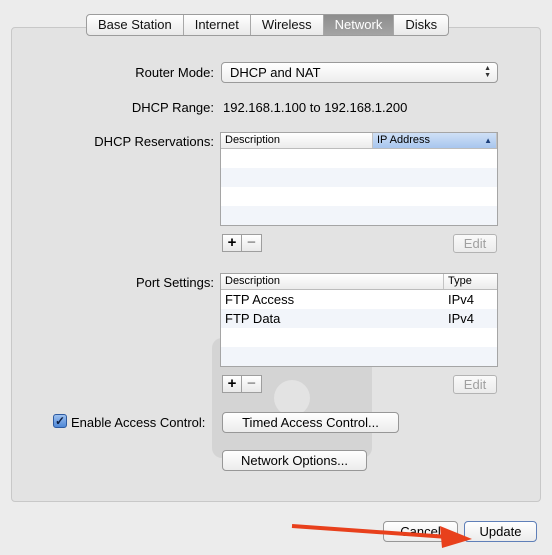 The image size is (552, 555). What do you see at coordinates (286, 25) in the screenshot?
I see `tab-wireless: Wireless` at bounding box center [286, 25].